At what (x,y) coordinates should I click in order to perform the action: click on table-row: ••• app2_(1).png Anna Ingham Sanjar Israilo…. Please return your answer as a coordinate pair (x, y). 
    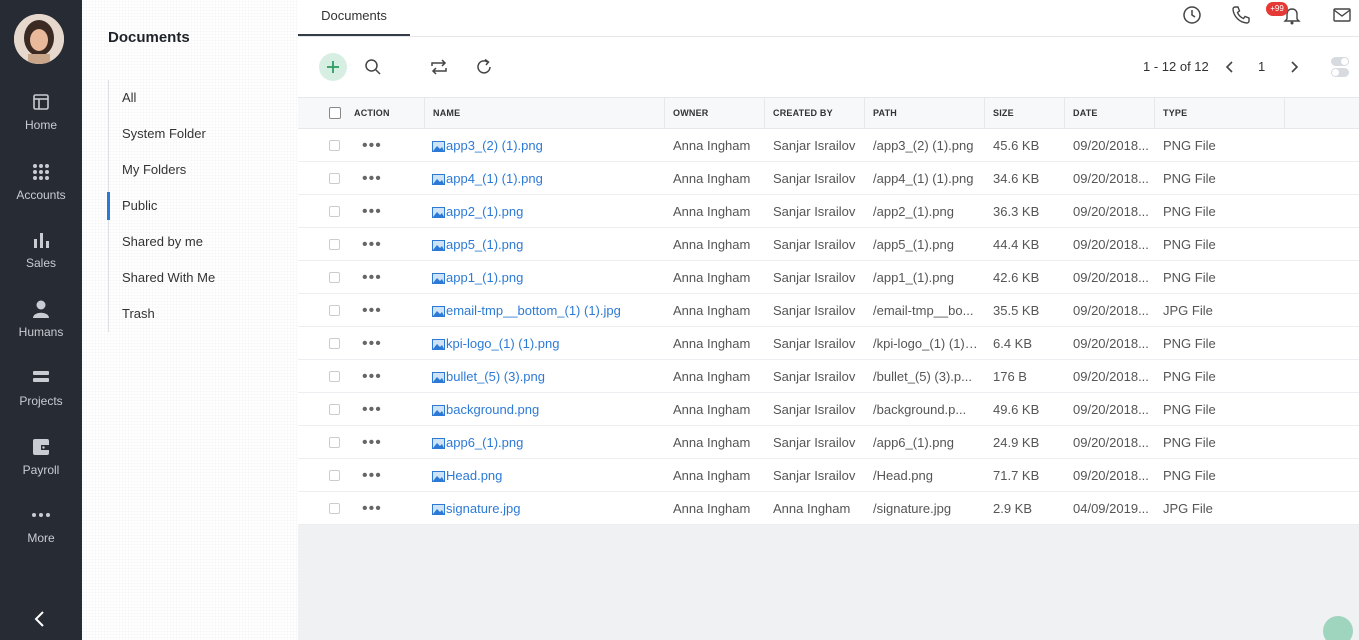
    Looking at the image, I should click on (828, 211).